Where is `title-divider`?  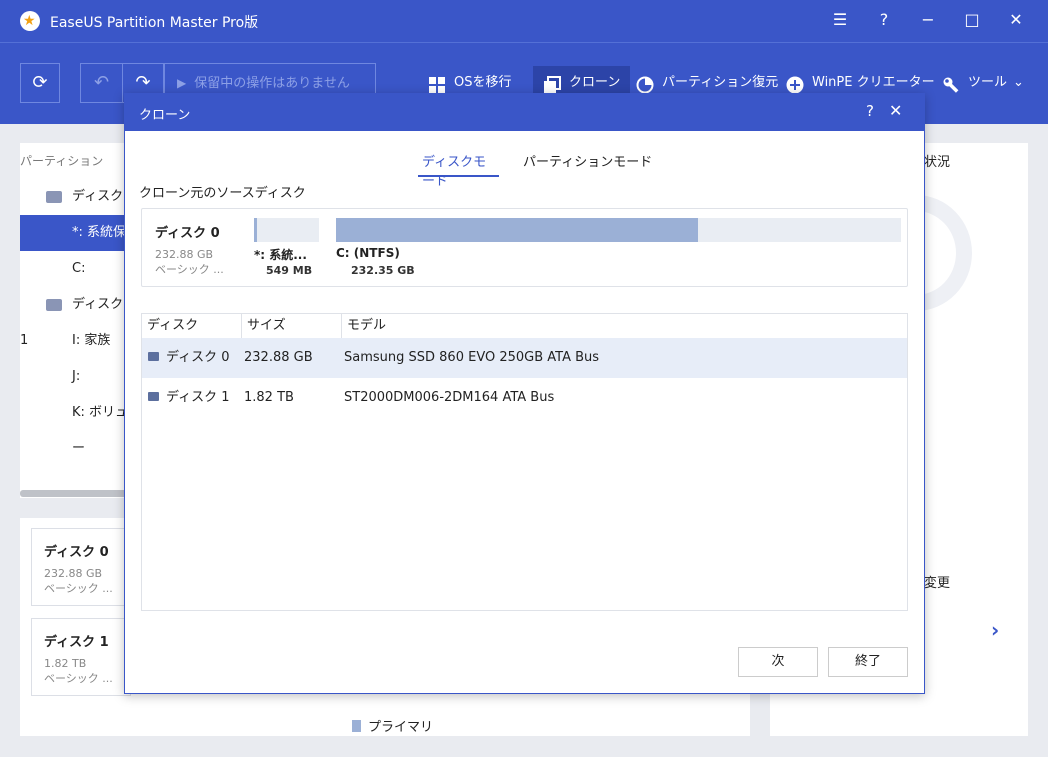 title-divider is located at coordinates (524, 42).